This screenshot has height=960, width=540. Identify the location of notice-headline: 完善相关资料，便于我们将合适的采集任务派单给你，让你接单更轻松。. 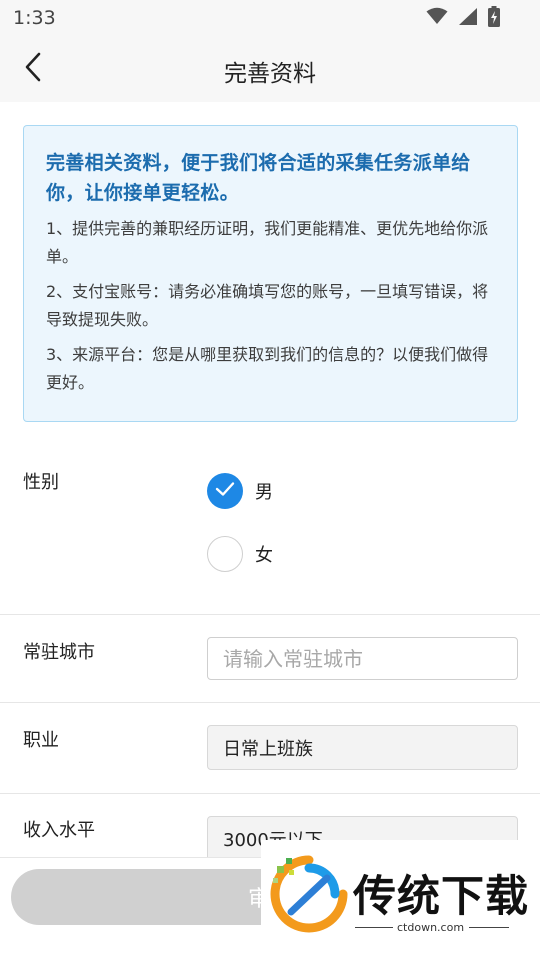
(258, 178).